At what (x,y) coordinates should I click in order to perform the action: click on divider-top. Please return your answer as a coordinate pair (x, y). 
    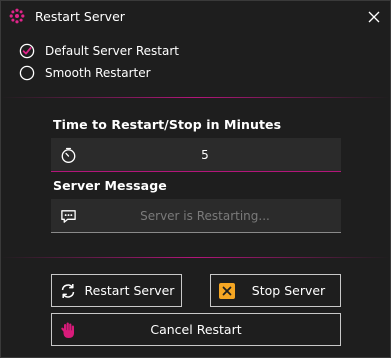
    Looking at the image, I should click on (195, 97).